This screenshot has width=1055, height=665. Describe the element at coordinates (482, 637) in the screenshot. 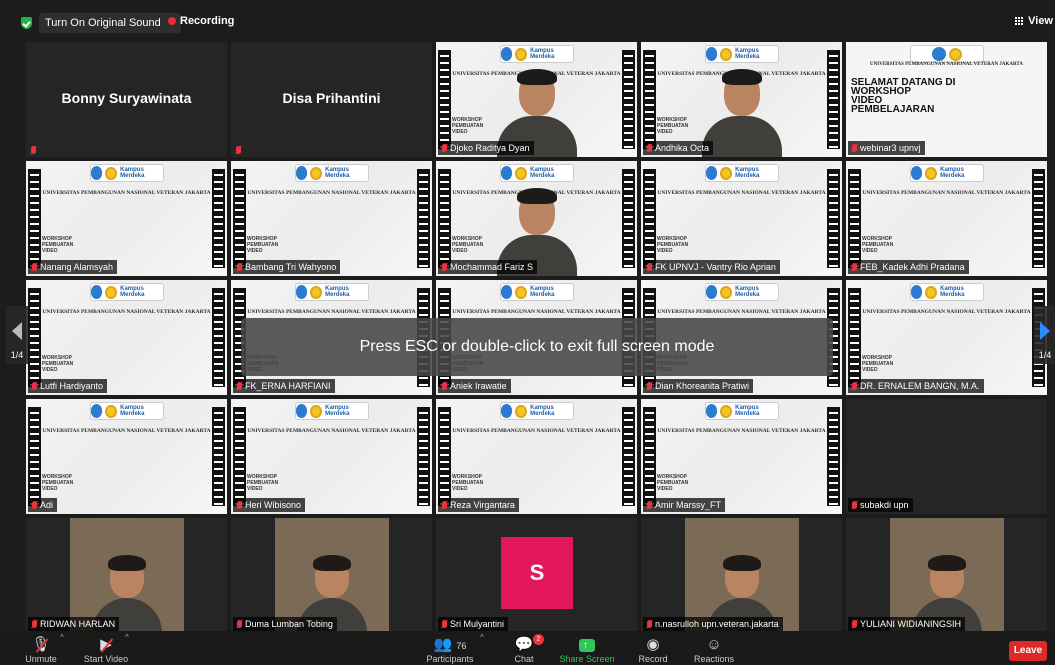

I see `participants-options-caret-icon: ^` at that location.